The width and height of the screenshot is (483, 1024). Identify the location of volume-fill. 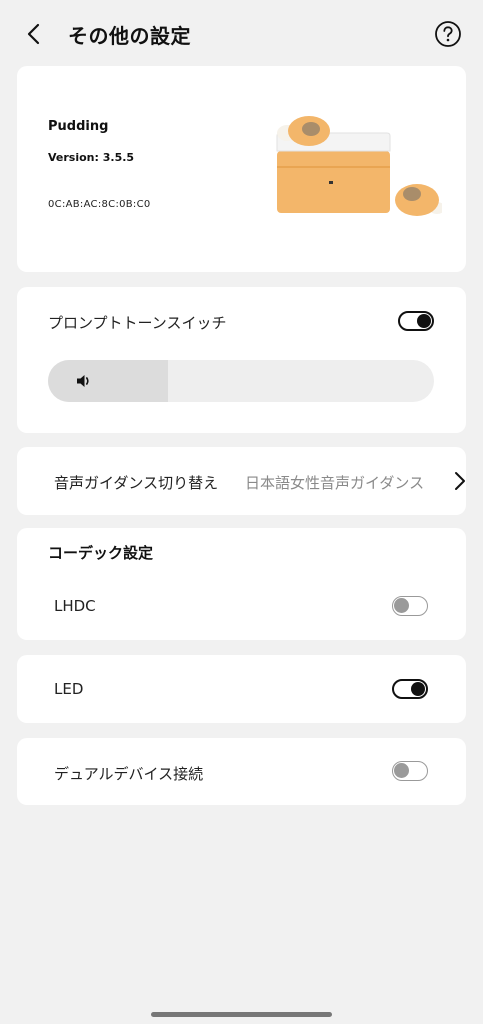
(108, 381).